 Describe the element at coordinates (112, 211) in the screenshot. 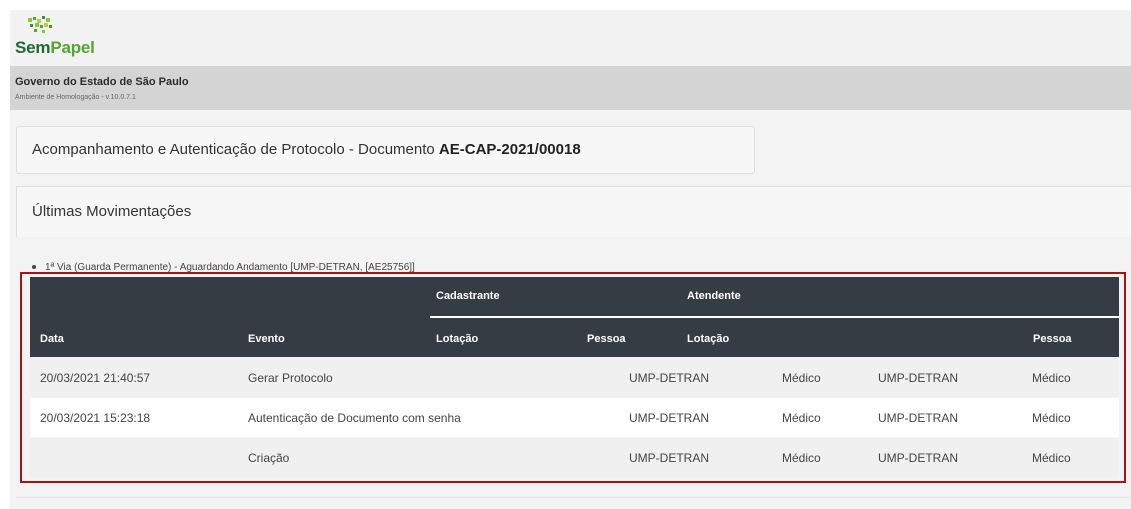

I see `movements-title: Últimas Movimentações` at that location.